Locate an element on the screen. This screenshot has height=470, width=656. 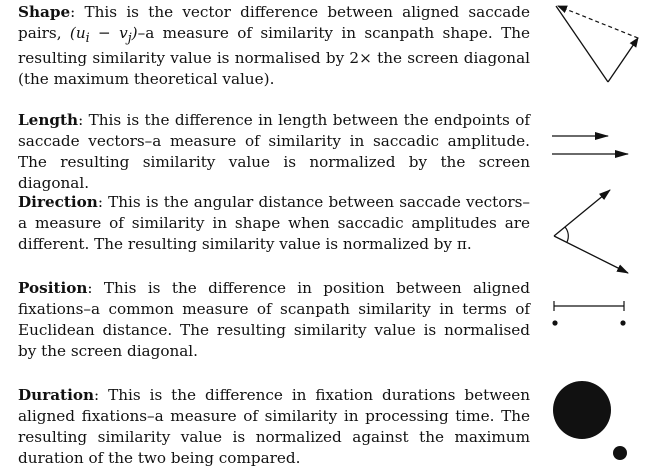
direction-vector-lower is located at coordinates (591, 254).